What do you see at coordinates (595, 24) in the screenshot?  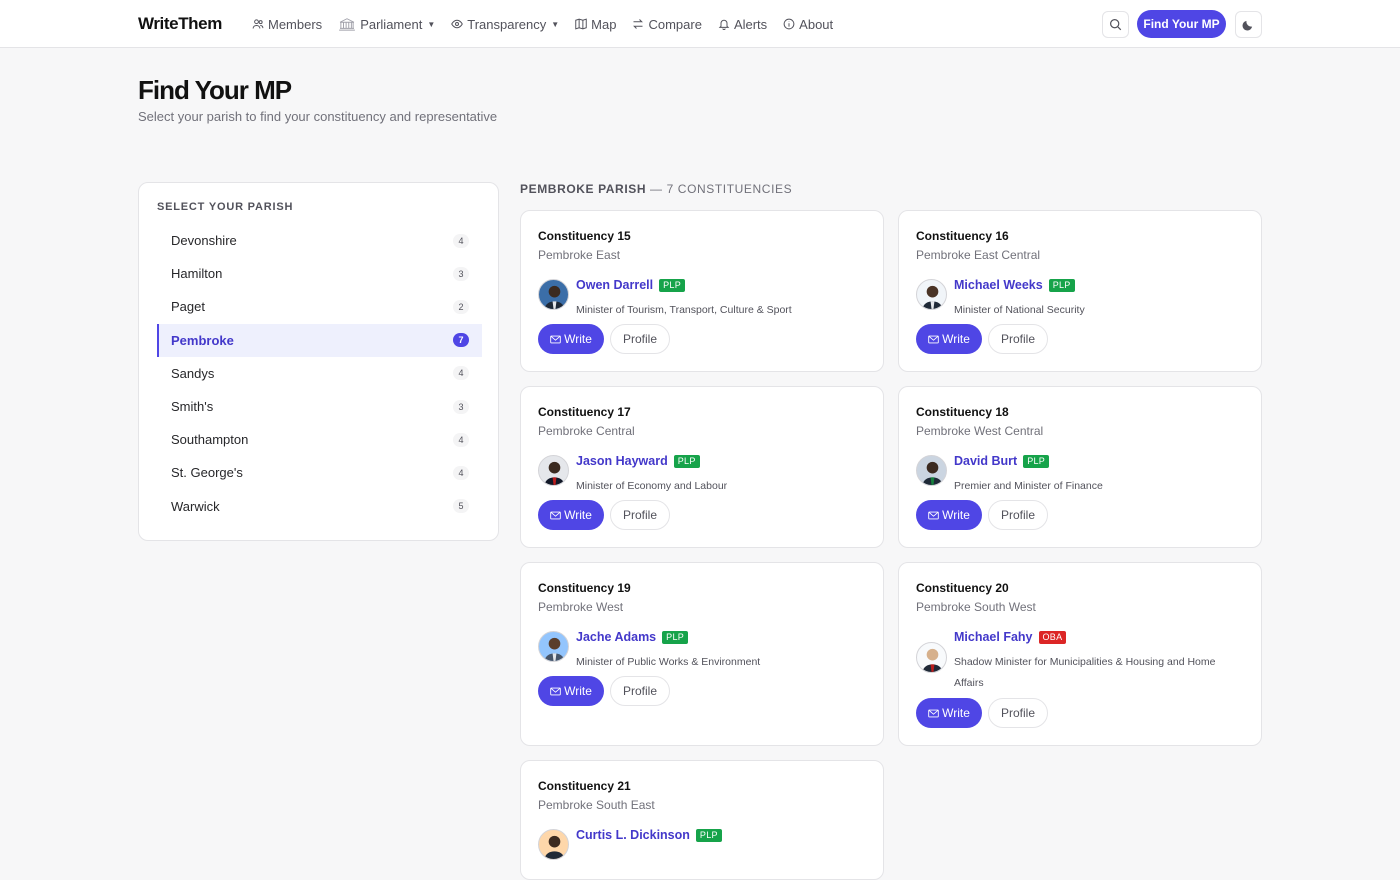 I see `nav-map: Map` at bounding box center [595, 24].